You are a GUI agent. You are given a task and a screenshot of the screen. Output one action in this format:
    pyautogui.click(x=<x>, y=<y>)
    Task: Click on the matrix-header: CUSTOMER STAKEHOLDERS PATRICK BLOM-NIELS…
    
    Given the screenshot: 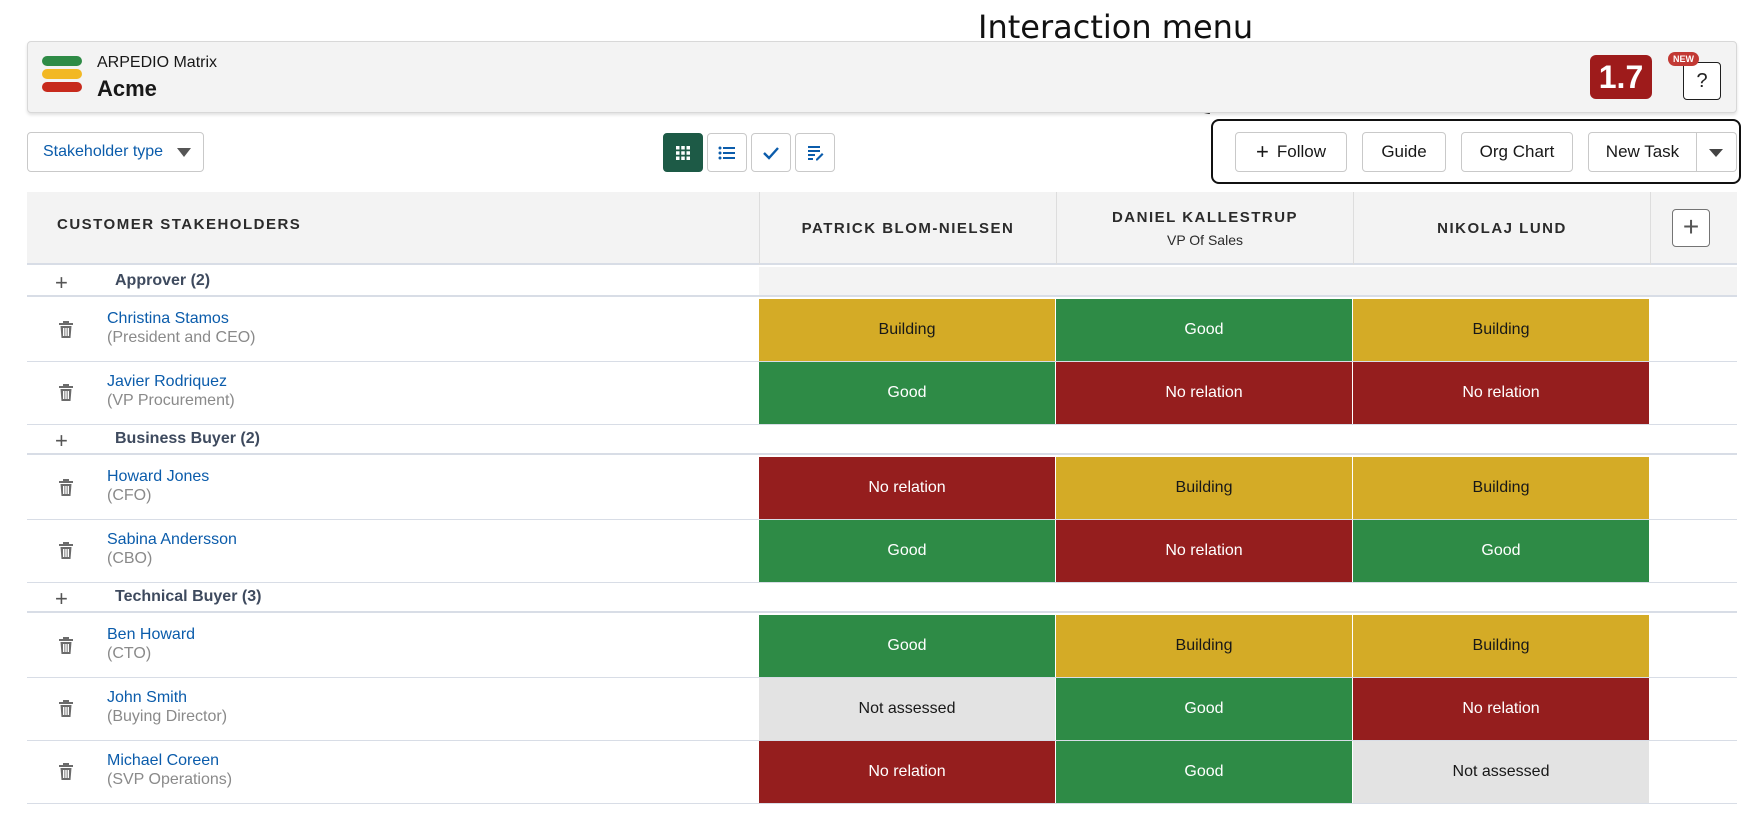 What is the action you would take?
    pyautogui.click(x=882, y=228)
    